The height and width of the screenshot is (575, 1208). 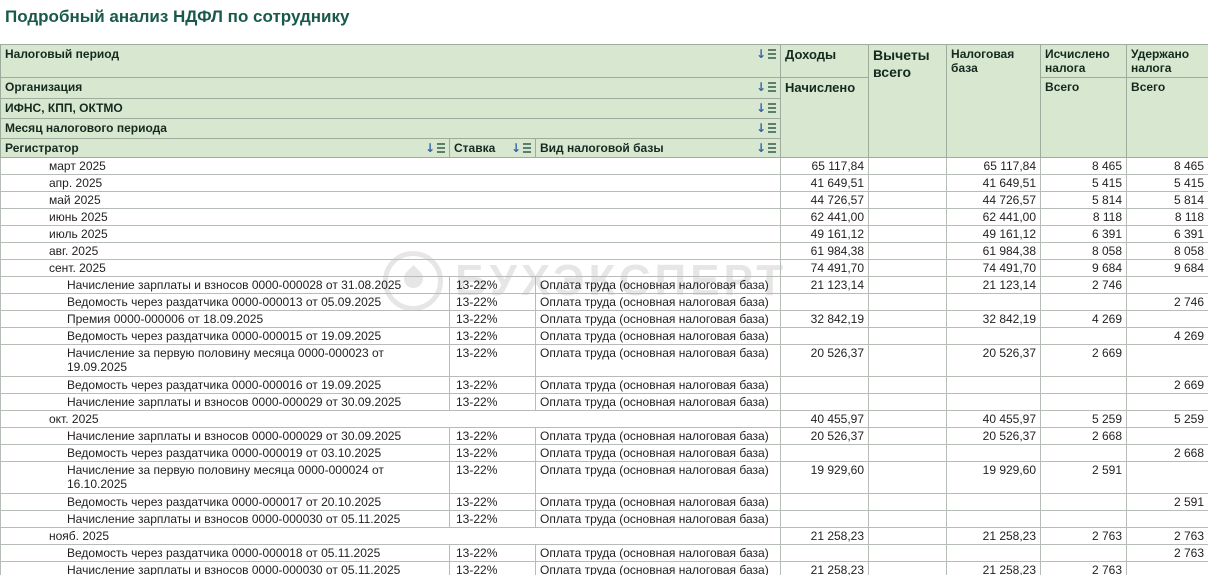 What do you see at coordinates (825, 61) in the screenshot?
I see `header-cell-income: Доходы` at bounding box center [825, 61].